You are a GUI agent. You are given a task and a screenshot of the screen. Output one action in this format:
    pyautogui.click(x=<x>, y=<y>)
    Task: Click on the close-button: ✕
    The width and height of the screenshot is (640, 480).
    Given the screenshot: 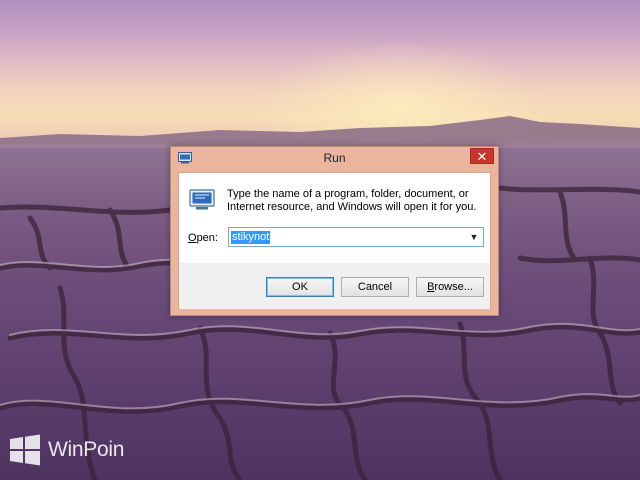 What is the action you would take?
    pyautogui.click(x=482, y=156)
    